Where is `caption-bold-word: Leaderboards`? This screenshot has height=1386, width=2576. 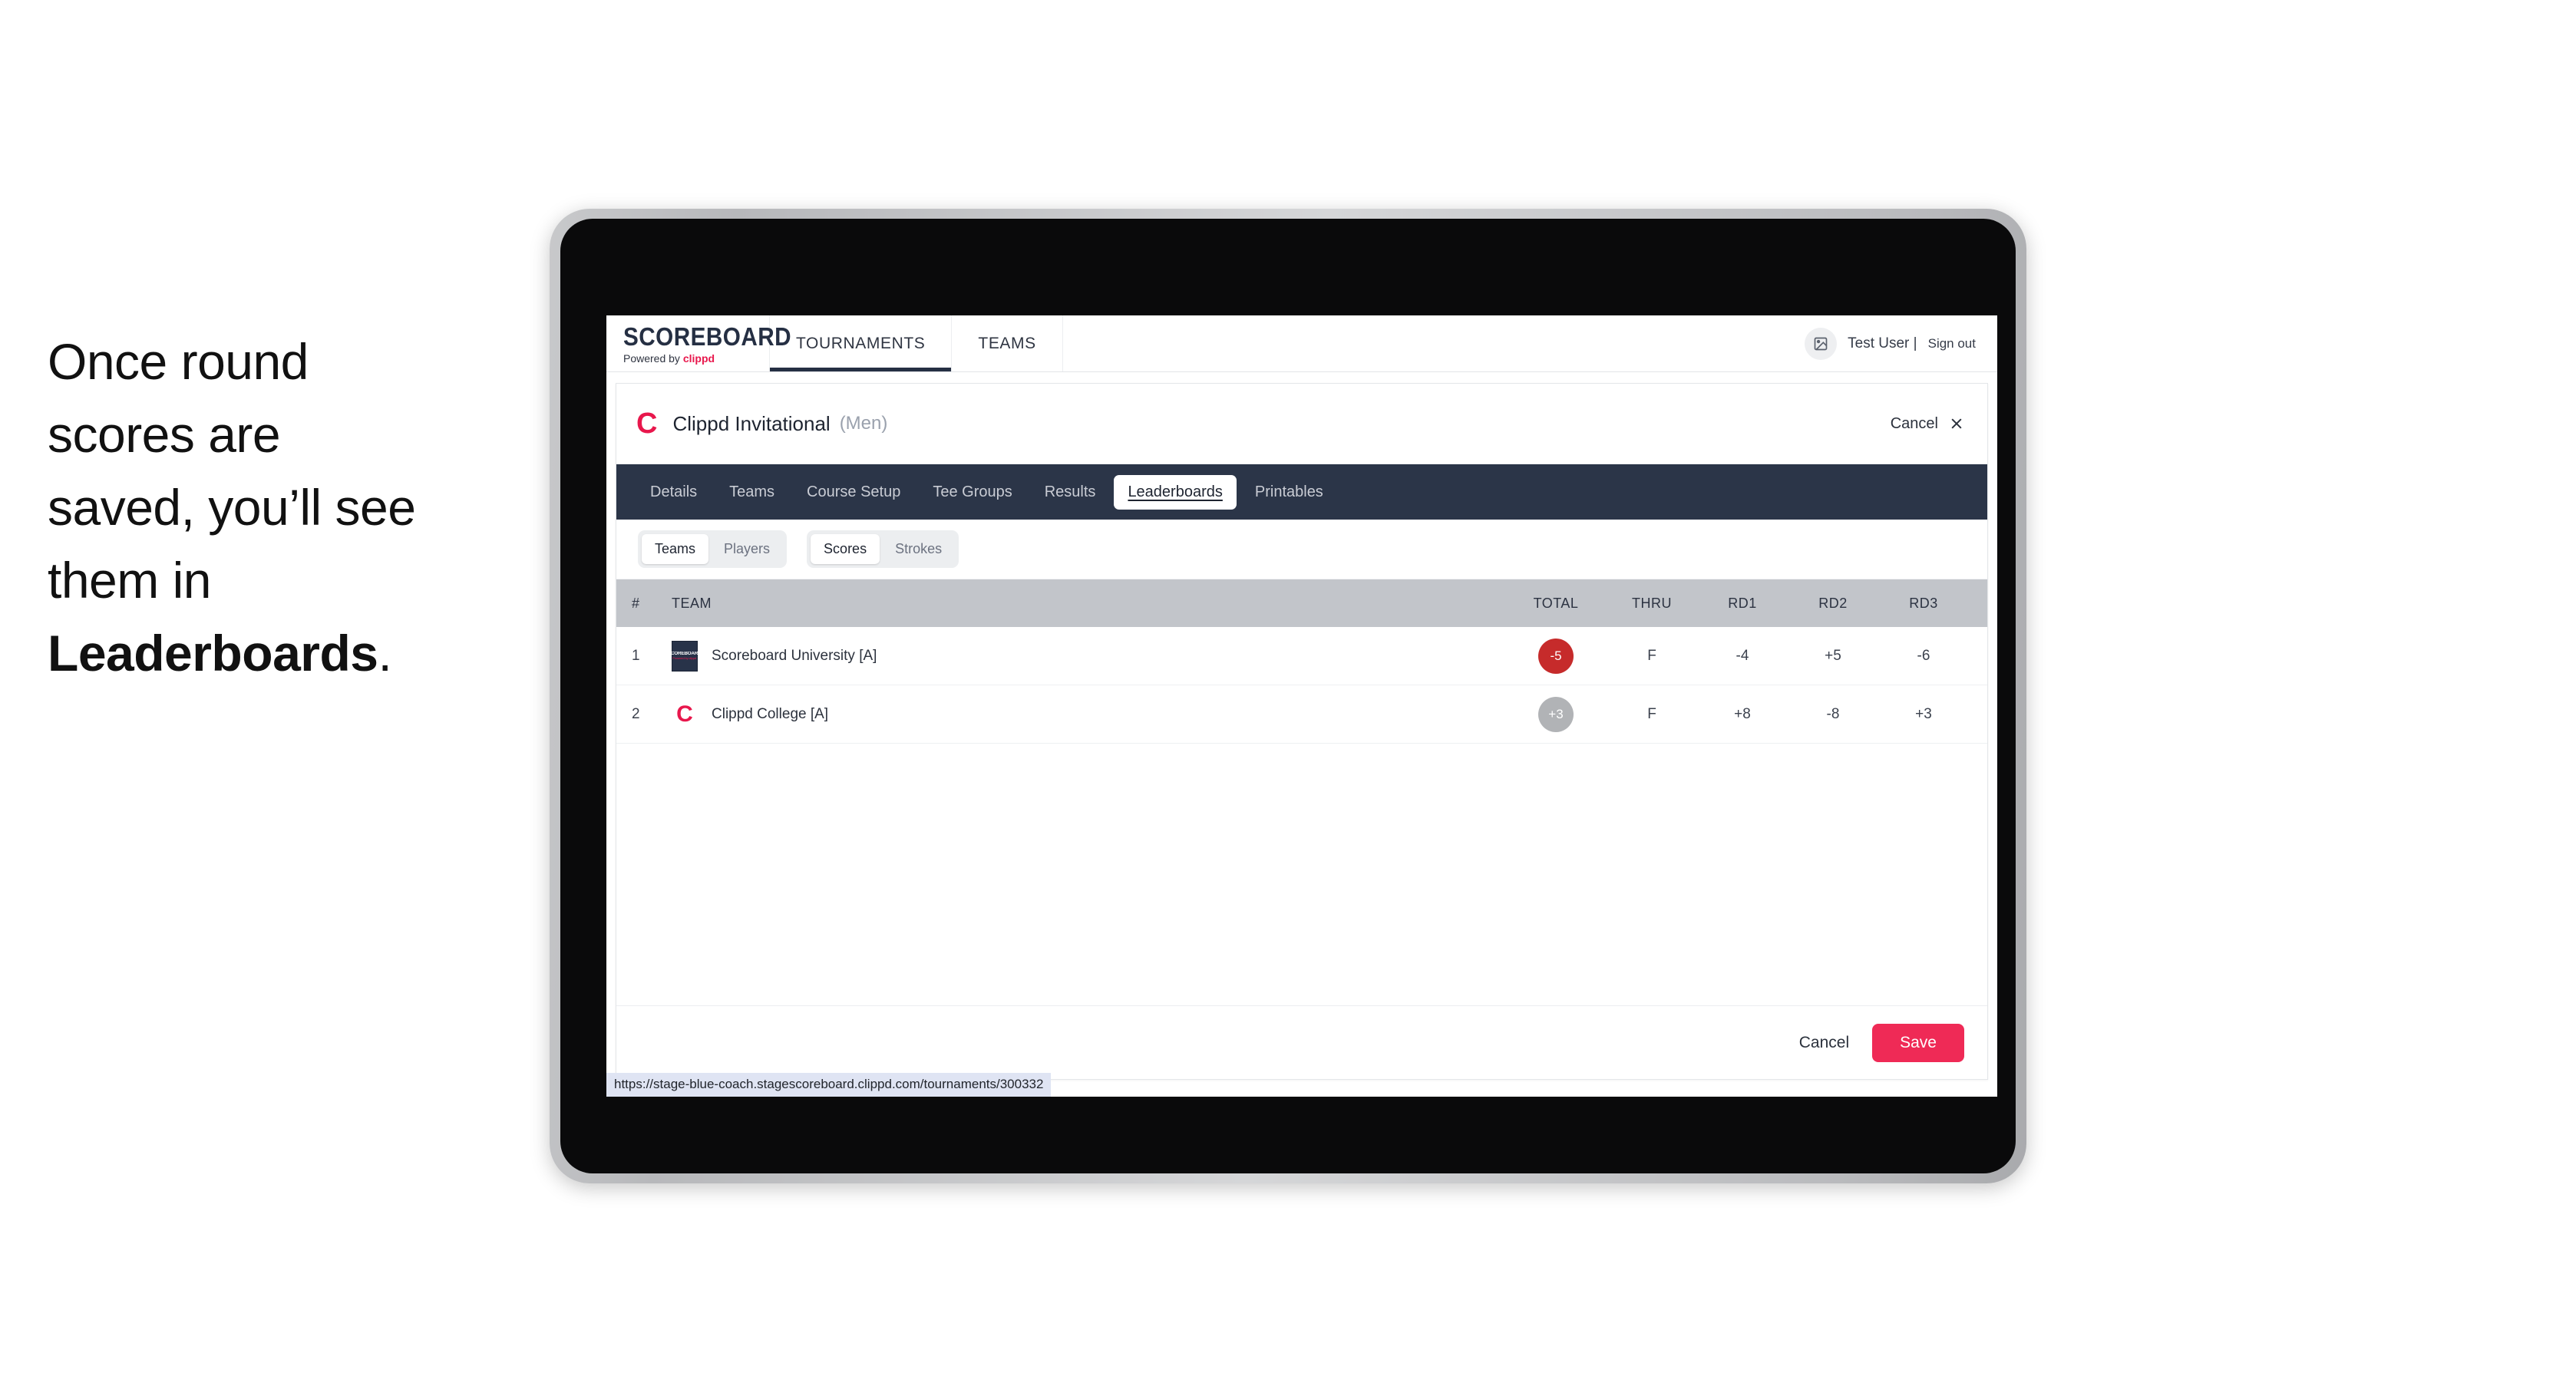 caption-bold-word: Leaderboards is located at coordinates (213, 653).